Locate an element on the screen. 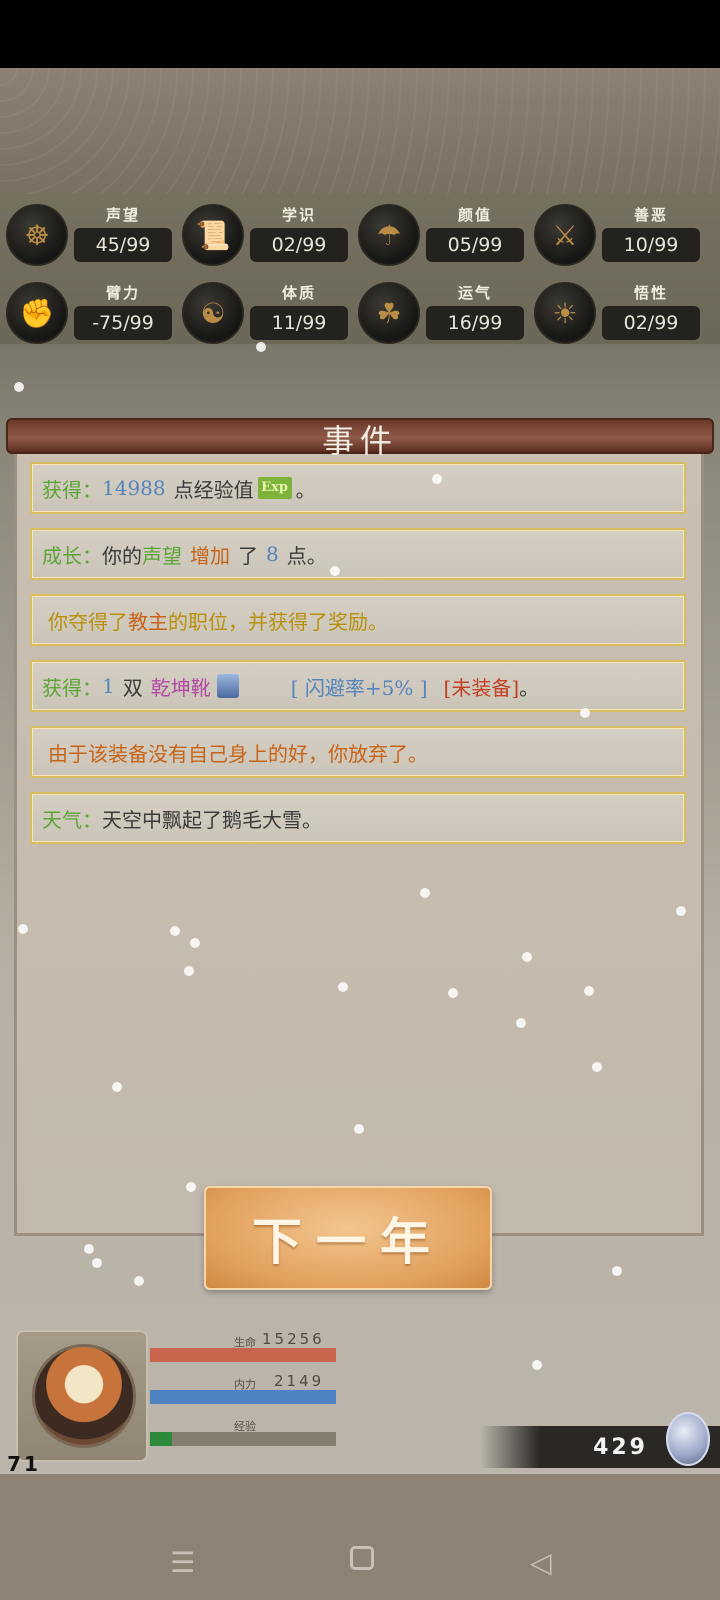 This screenshot has height=1600, width=720. stat-insight: ☀ 悟性 02/99 is located at coordinates (617, 312).